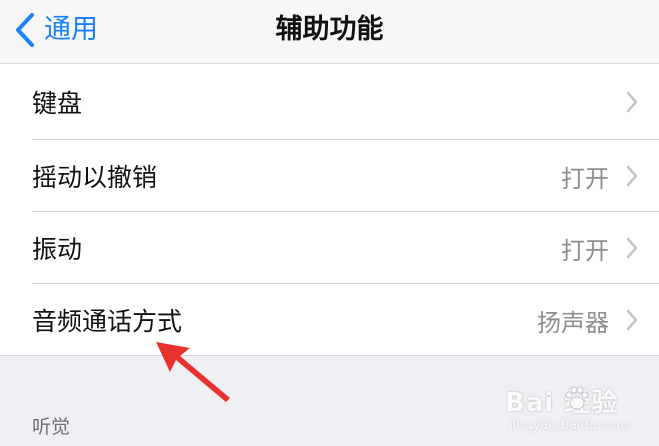 Image resolution: width=659 pixels, height=446 pixels. I want to click on paw-icon, so click(577, 398).